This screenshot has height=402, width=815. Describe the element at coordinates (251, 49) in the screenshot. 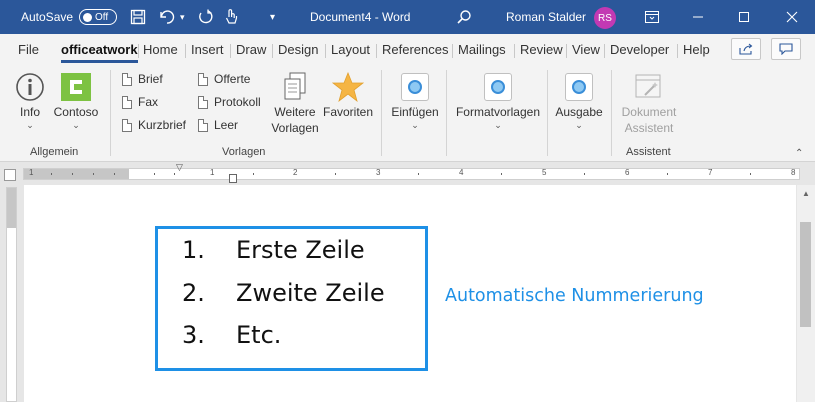

I see `tab-draw: Draw` at that location.